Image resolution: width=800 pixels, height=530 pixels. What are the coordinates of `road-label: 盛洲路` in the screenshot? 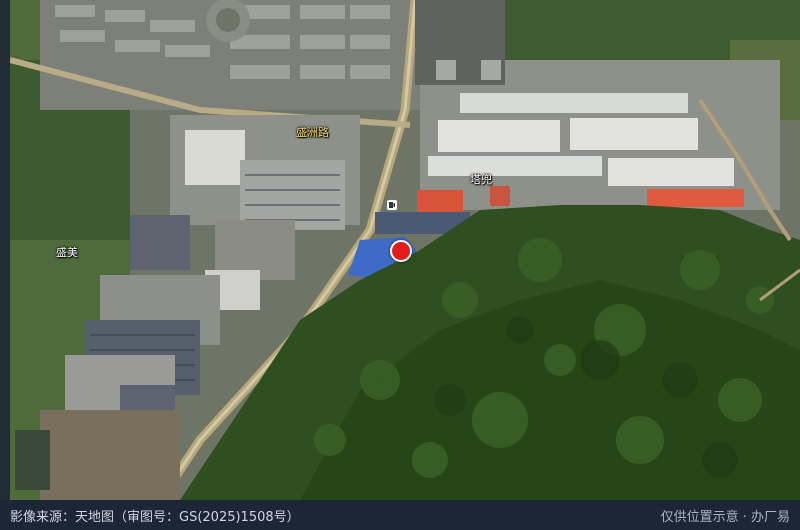 It's located at (312, 132).